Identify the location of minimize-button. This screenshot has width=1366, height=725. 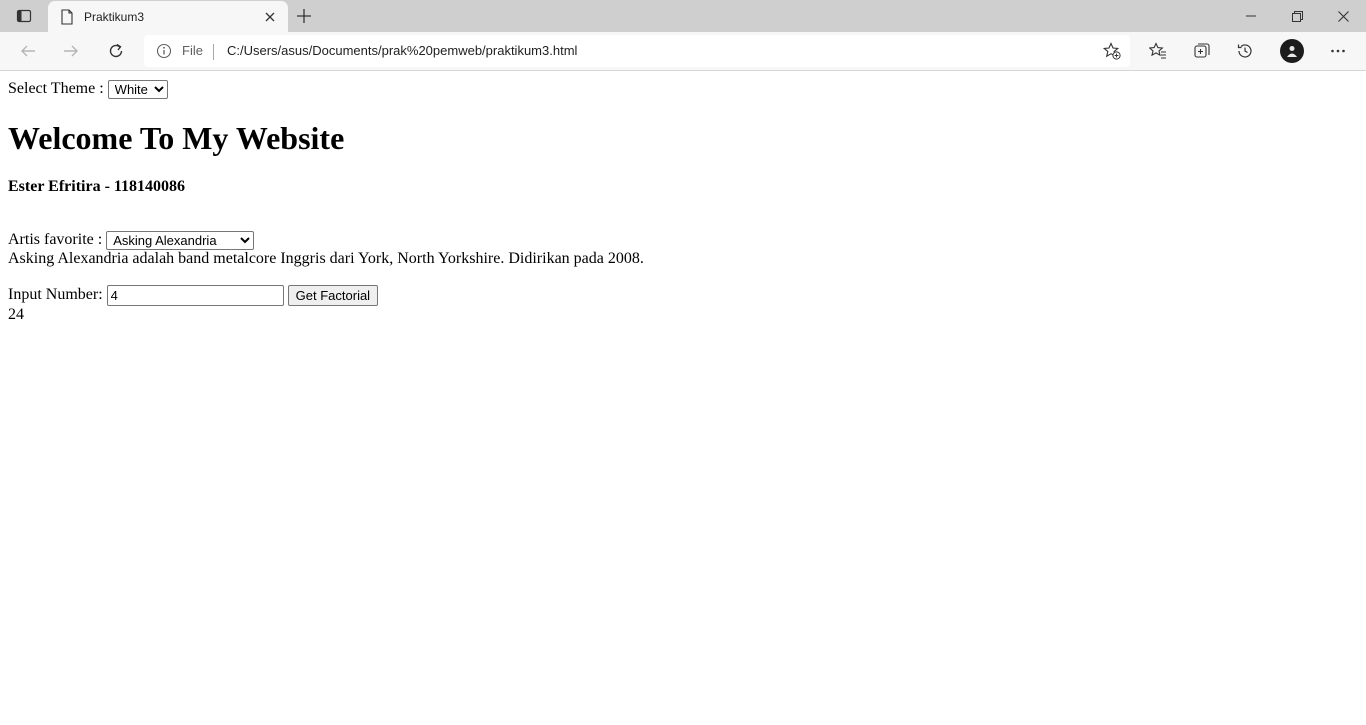
(1251, 16).